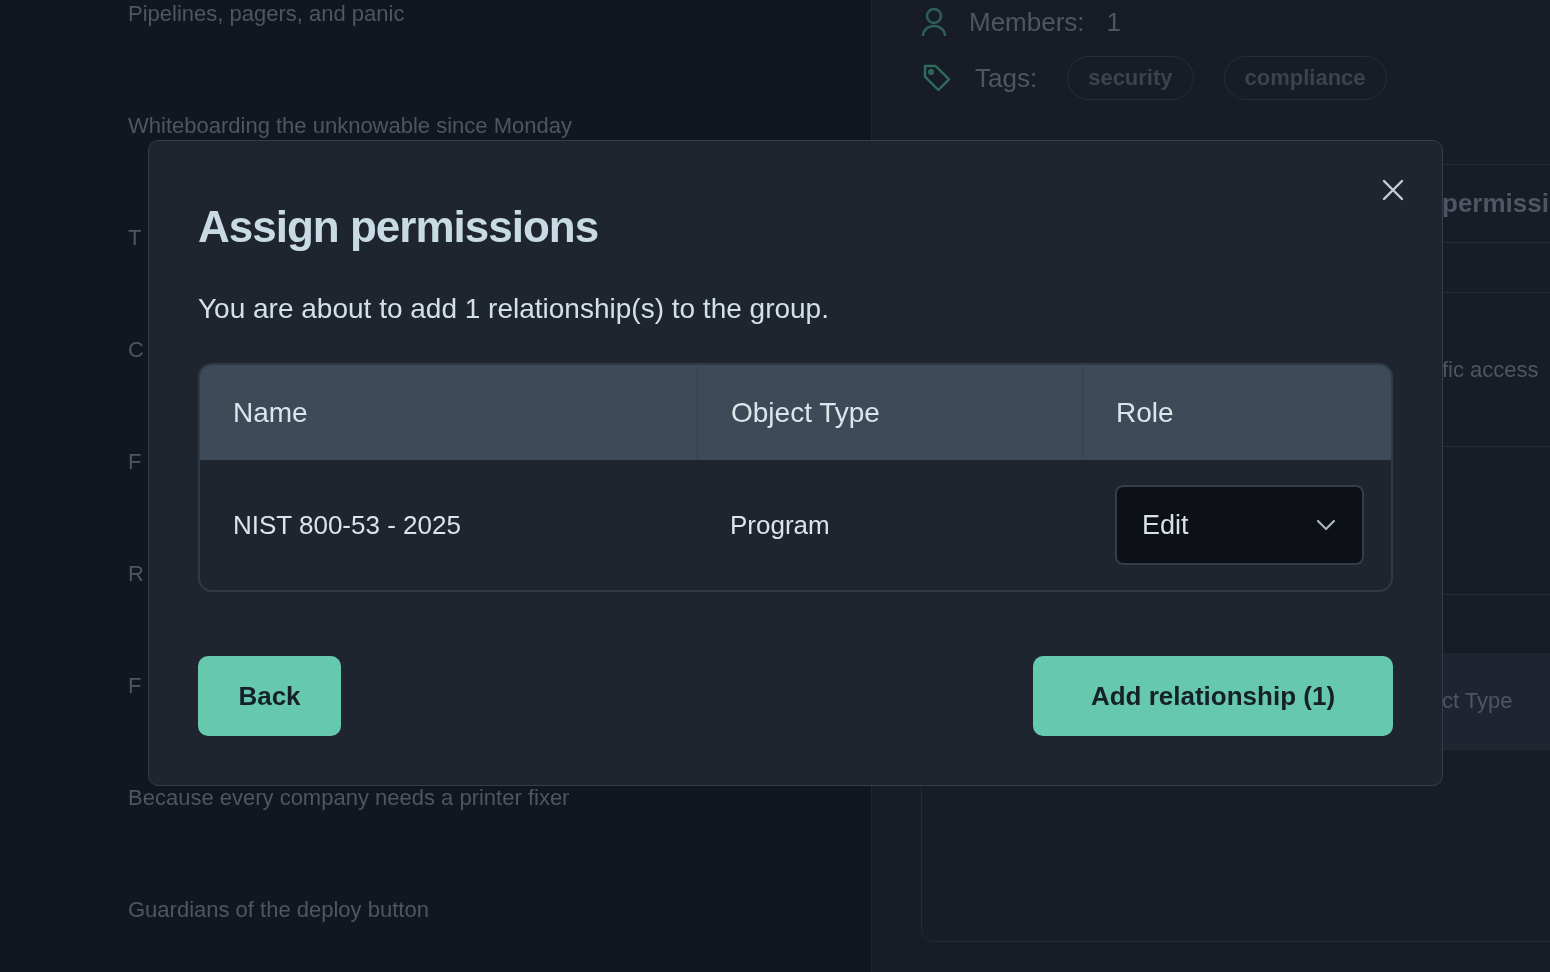 This screenshot has width=1550, height=972. I want to click on close-button, so click(1393, 190).